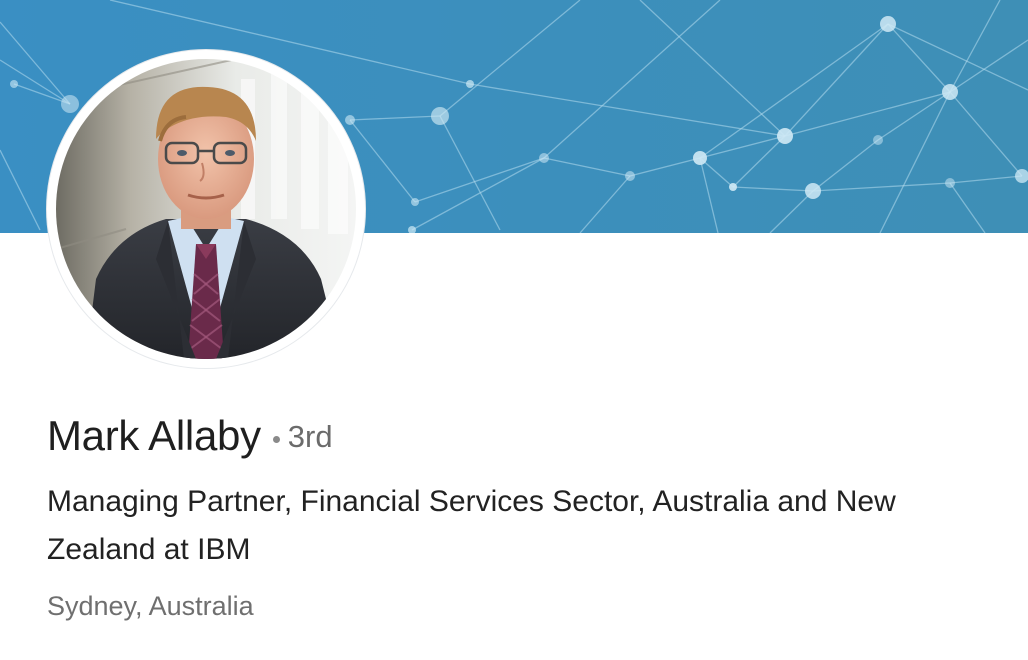 This screenshot has height=660, width=1028. What do you see at coordinates (150, 606) in the screenshot?
I see `profile-location: Sydney, Australia` at bounding box center [150, 606].